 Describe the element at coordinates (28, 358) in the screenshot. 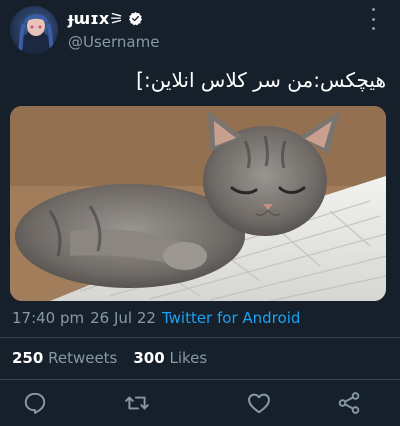

I see `retweets-count: 250` at that location.